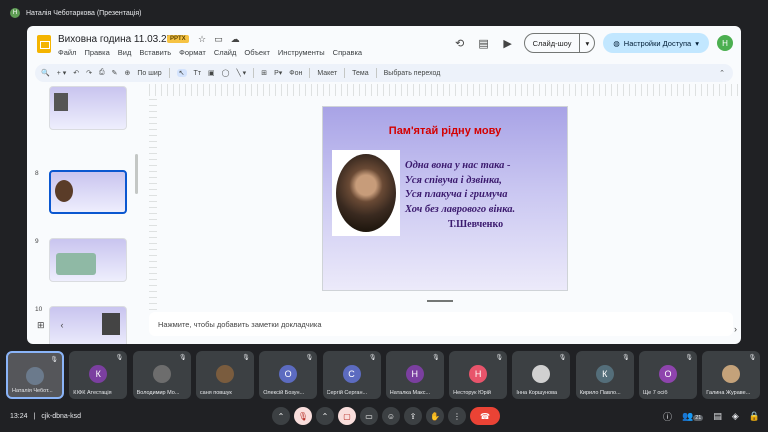 The width and height of the screenshot is (768, 432). I want to click on share-button: ◍ Настройки Доступа ▾, so click(656, 43).